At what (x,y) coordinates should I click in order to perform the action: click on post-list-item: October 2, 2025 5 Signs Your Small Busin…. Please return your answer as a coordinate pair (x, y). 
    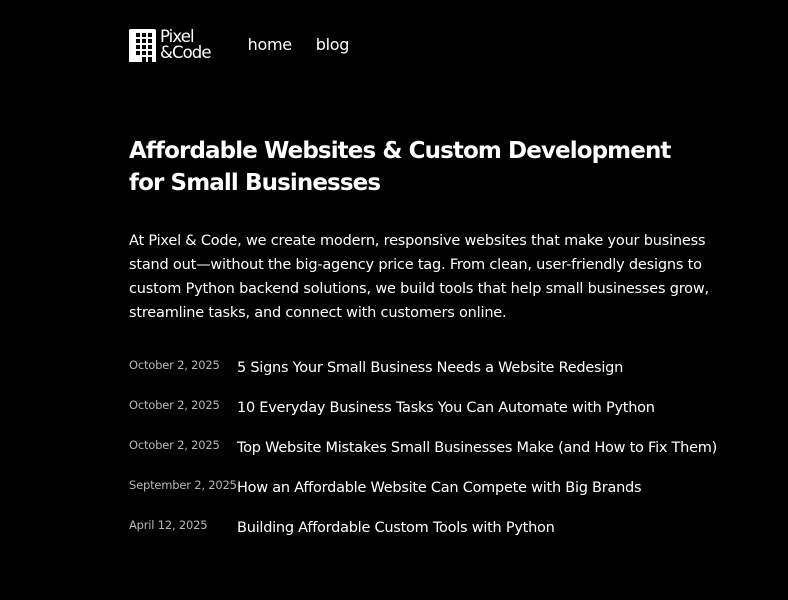
    Looking at the image, I should click on (439, 376).